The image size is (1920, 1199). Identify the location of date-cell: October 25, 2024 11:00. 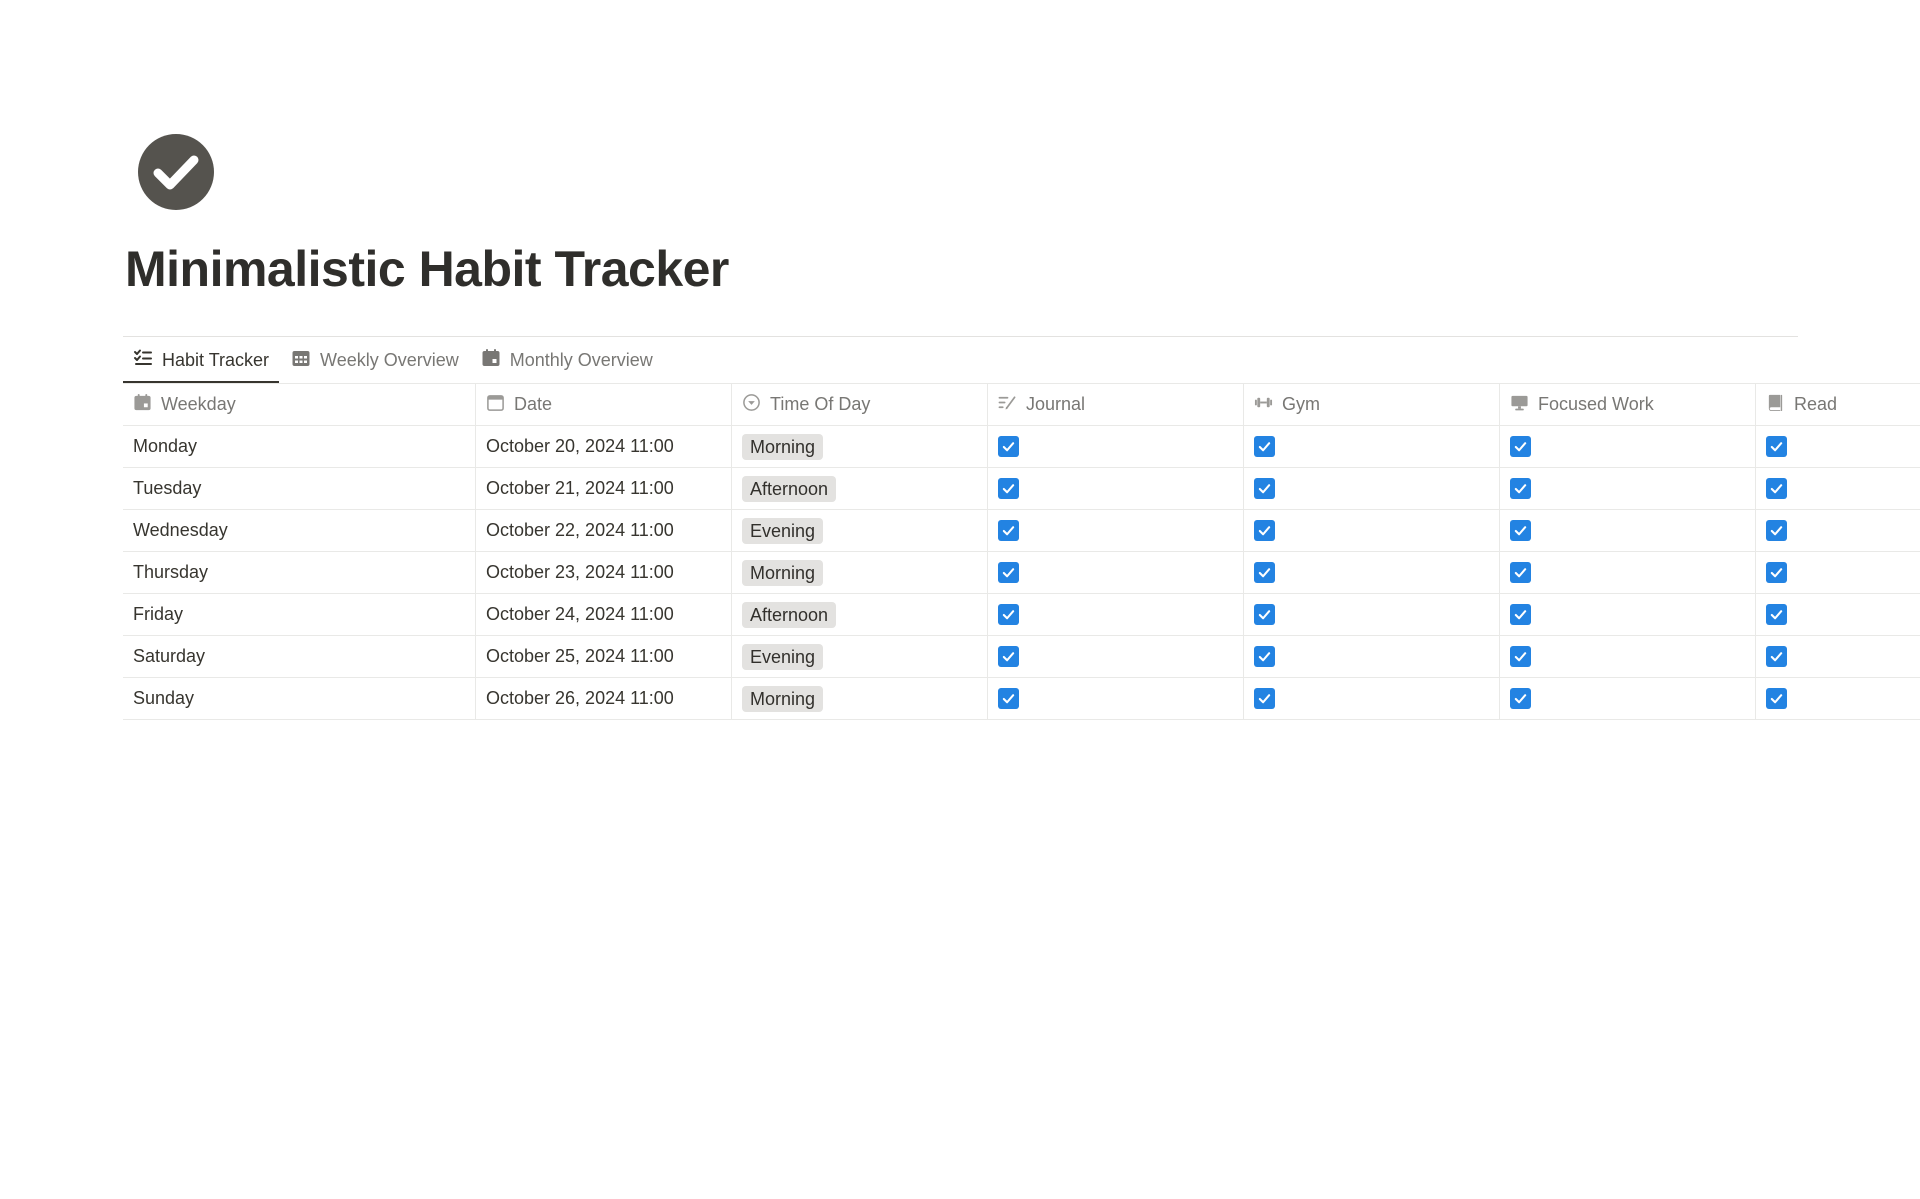
(603, 656).